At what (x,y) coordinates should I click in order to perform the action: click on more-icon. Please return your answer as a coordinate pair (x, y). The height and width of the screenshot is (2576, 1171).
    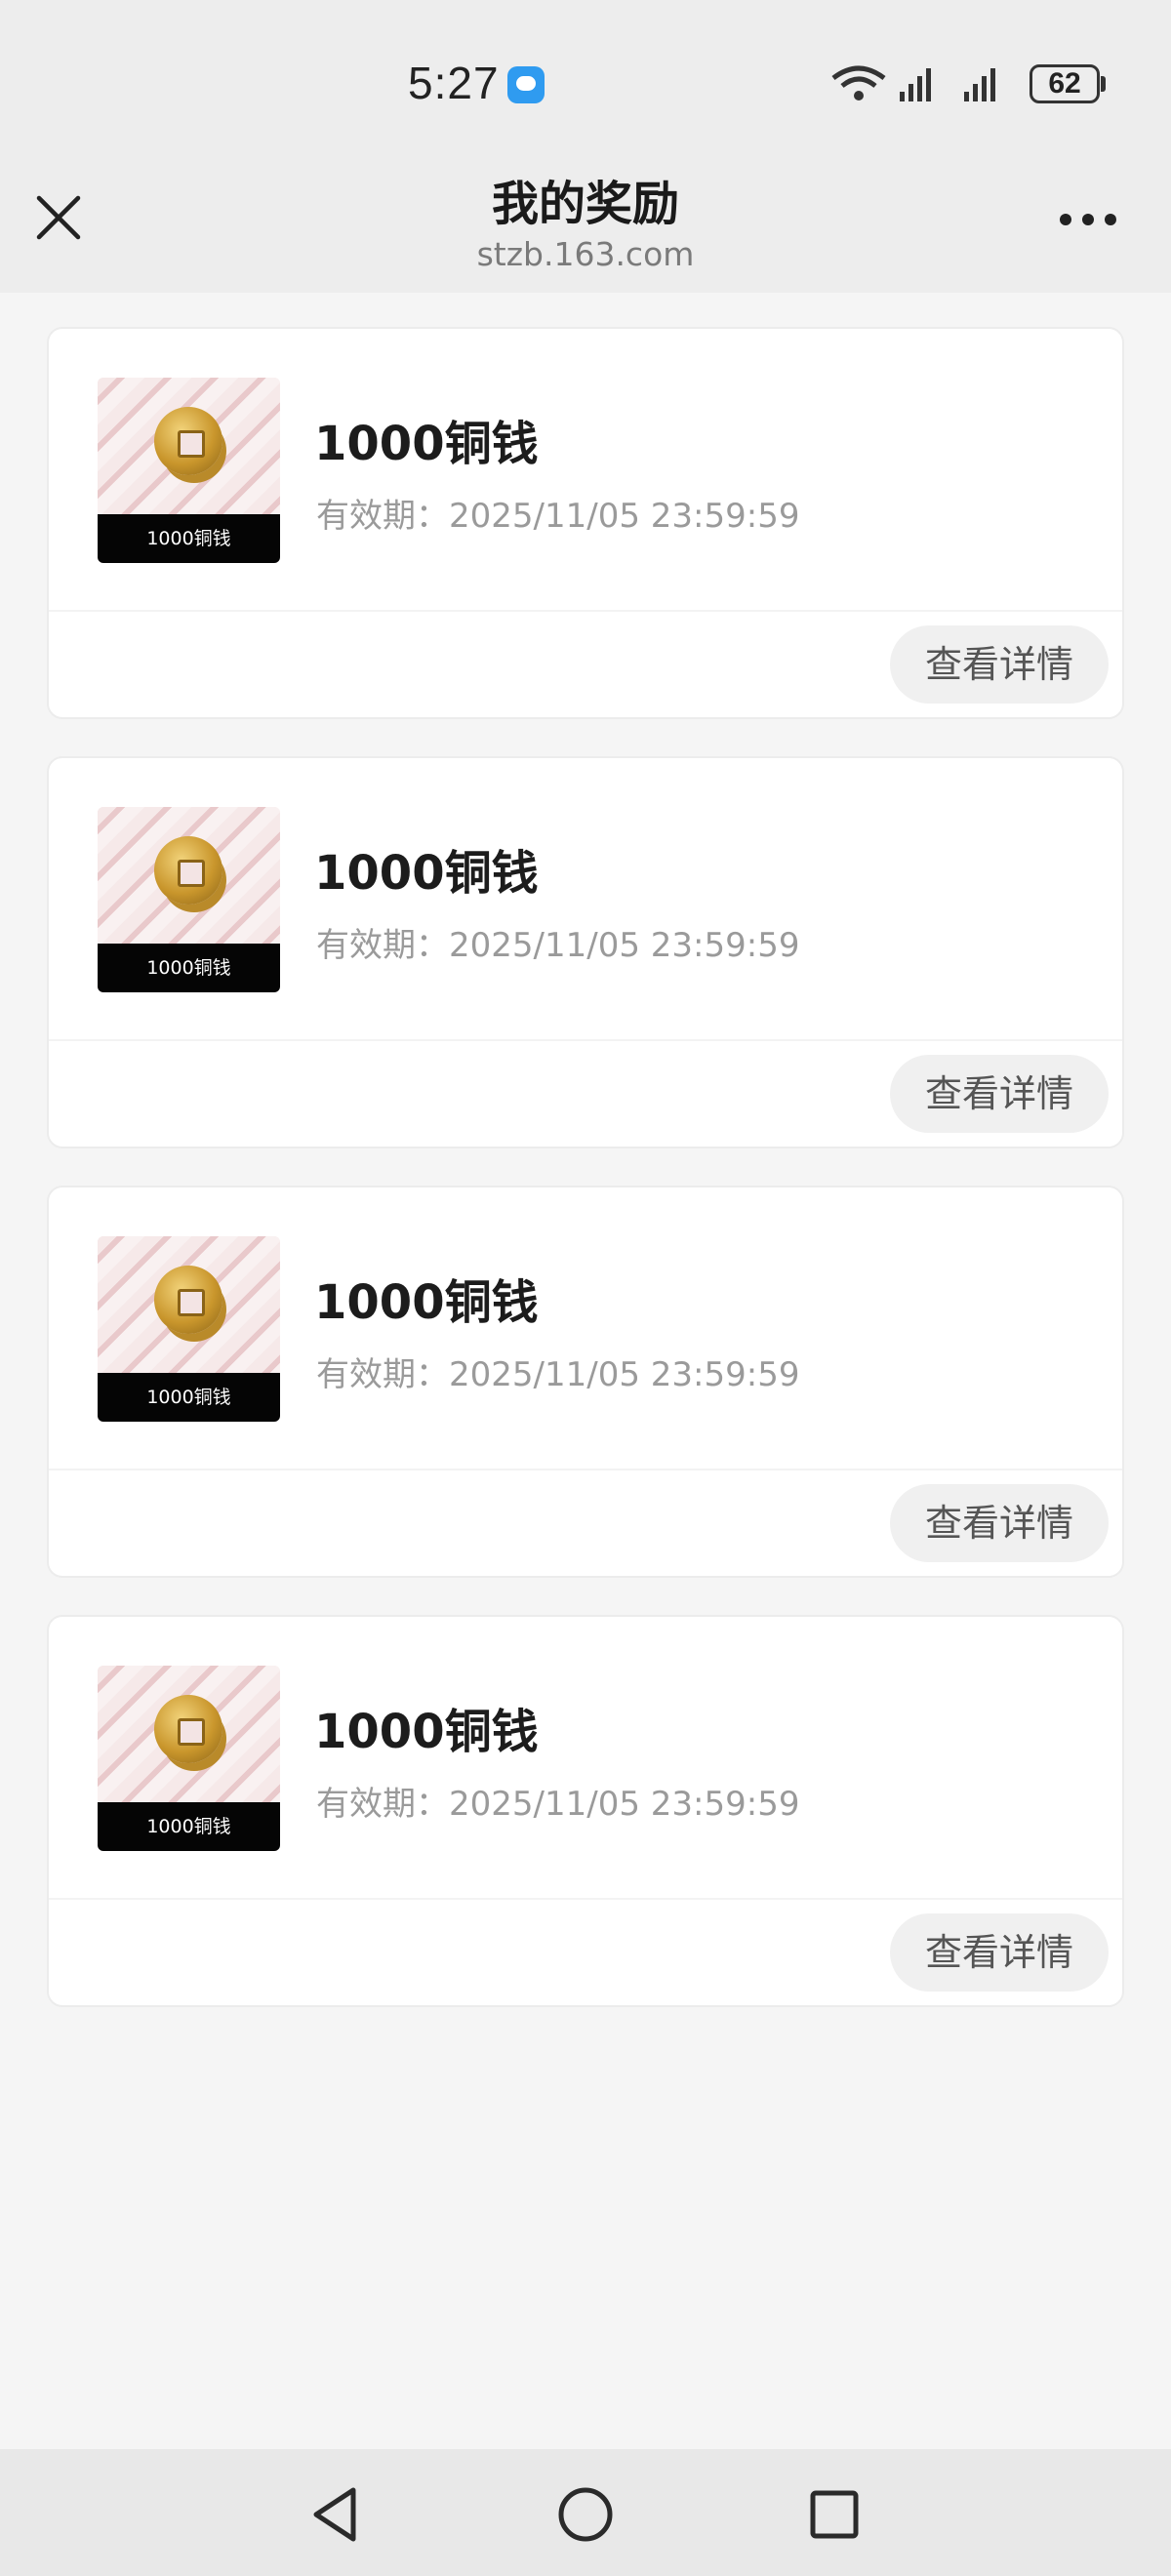
    Looking at the image, I should click on (1088, 219).